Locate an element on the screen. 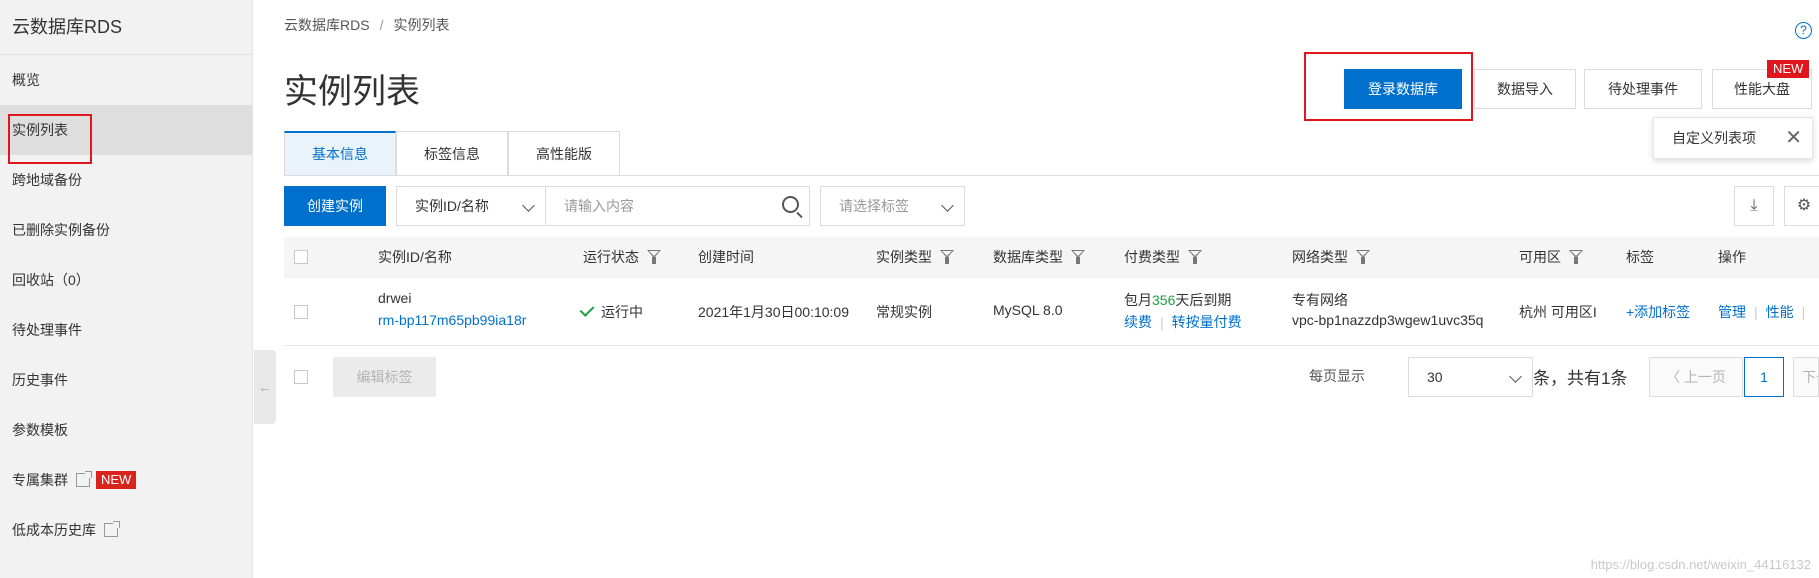  help-icon: ? is located at coordinates (1803, 30).